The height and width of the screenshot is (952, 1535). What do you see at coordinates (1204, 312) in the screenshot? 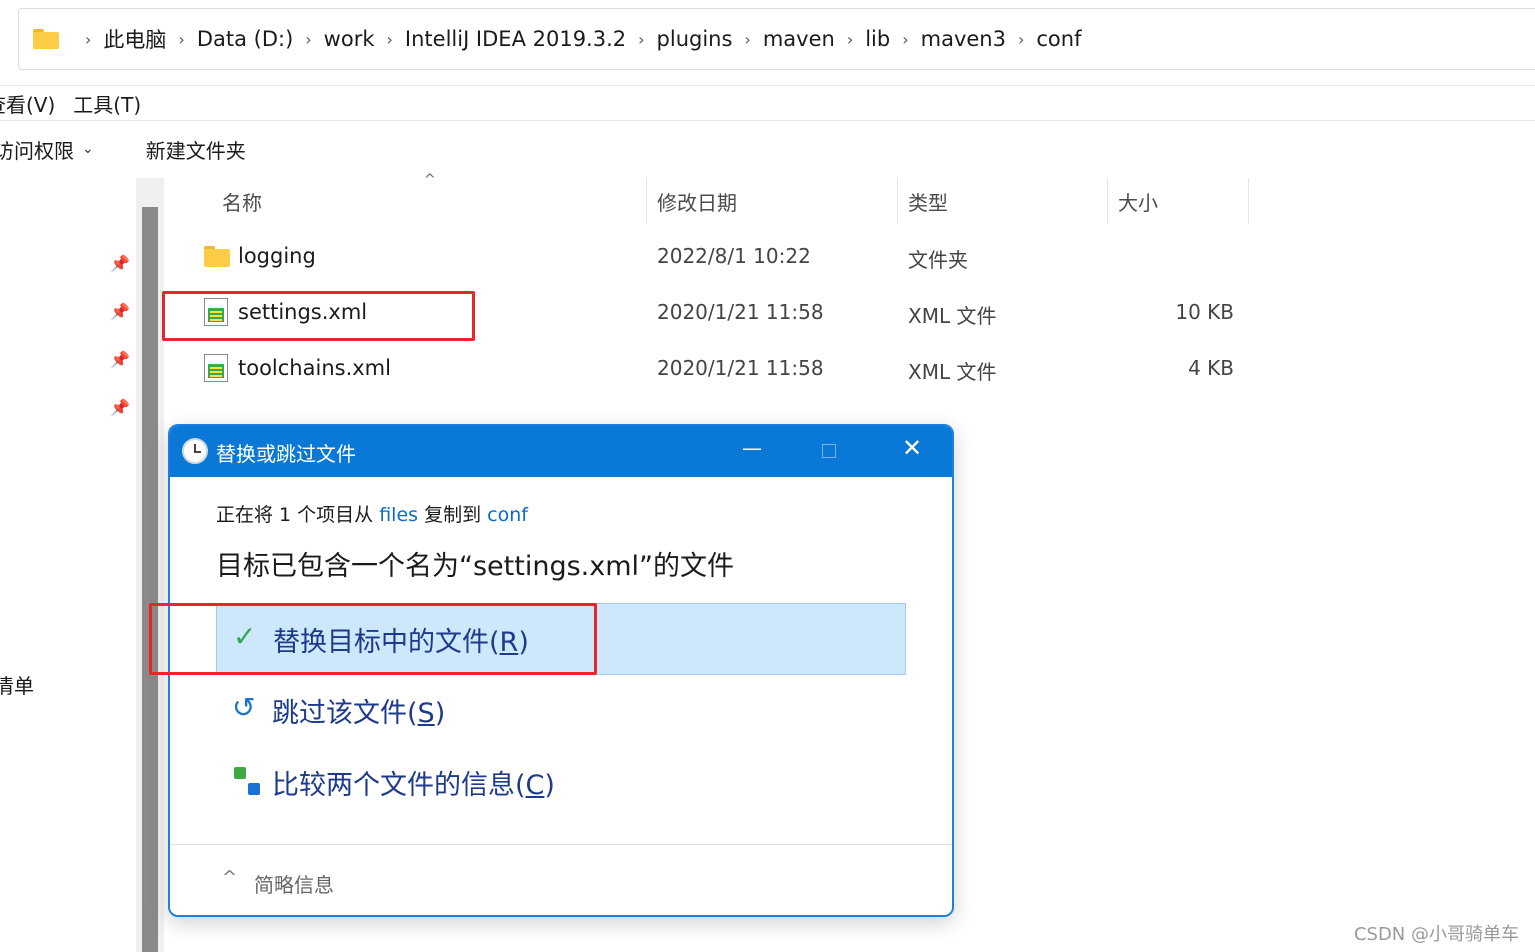
I see `file-size: 10 KB` at bounding box center [1204, 312].